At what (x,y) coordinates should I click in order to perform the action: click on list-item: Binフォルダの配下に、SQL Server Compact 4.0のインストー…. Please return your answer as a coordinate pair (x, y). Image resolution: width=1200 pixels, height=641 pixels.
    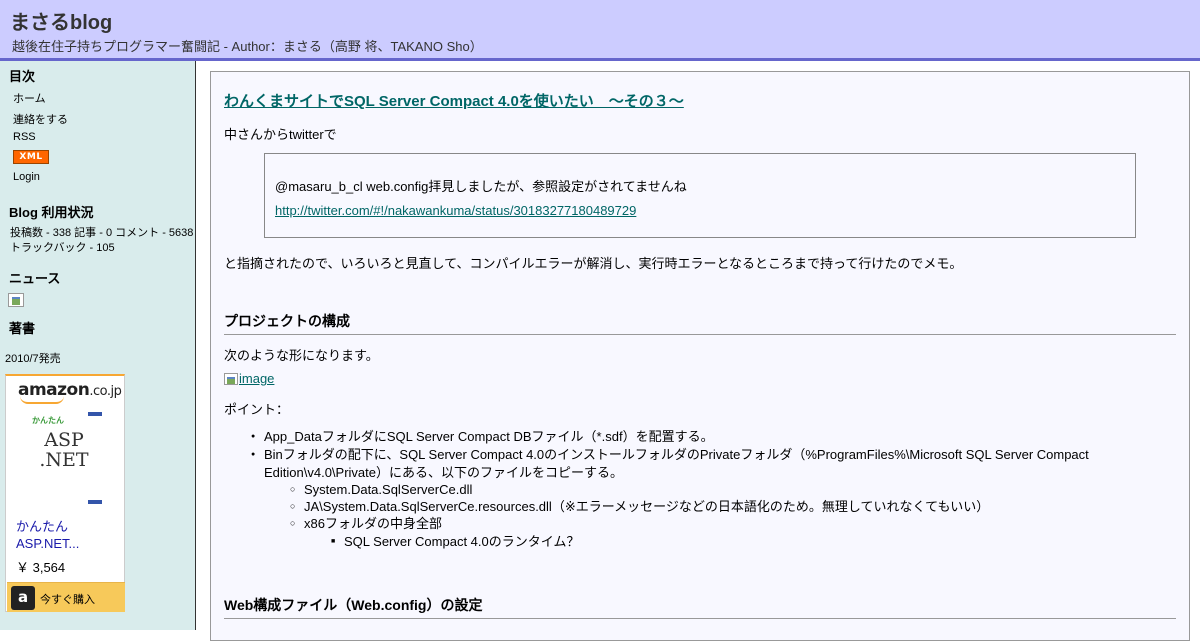
    Looking at the image, I should click on (670, 455).